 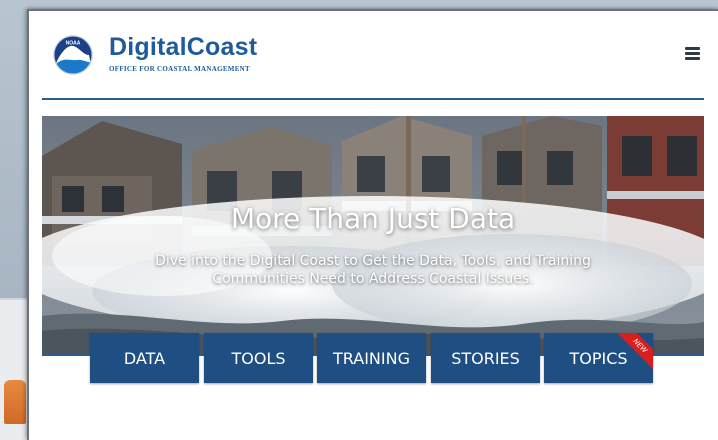 I want to click on nav-button-label: TOOLS, so click(x=258, y=358).